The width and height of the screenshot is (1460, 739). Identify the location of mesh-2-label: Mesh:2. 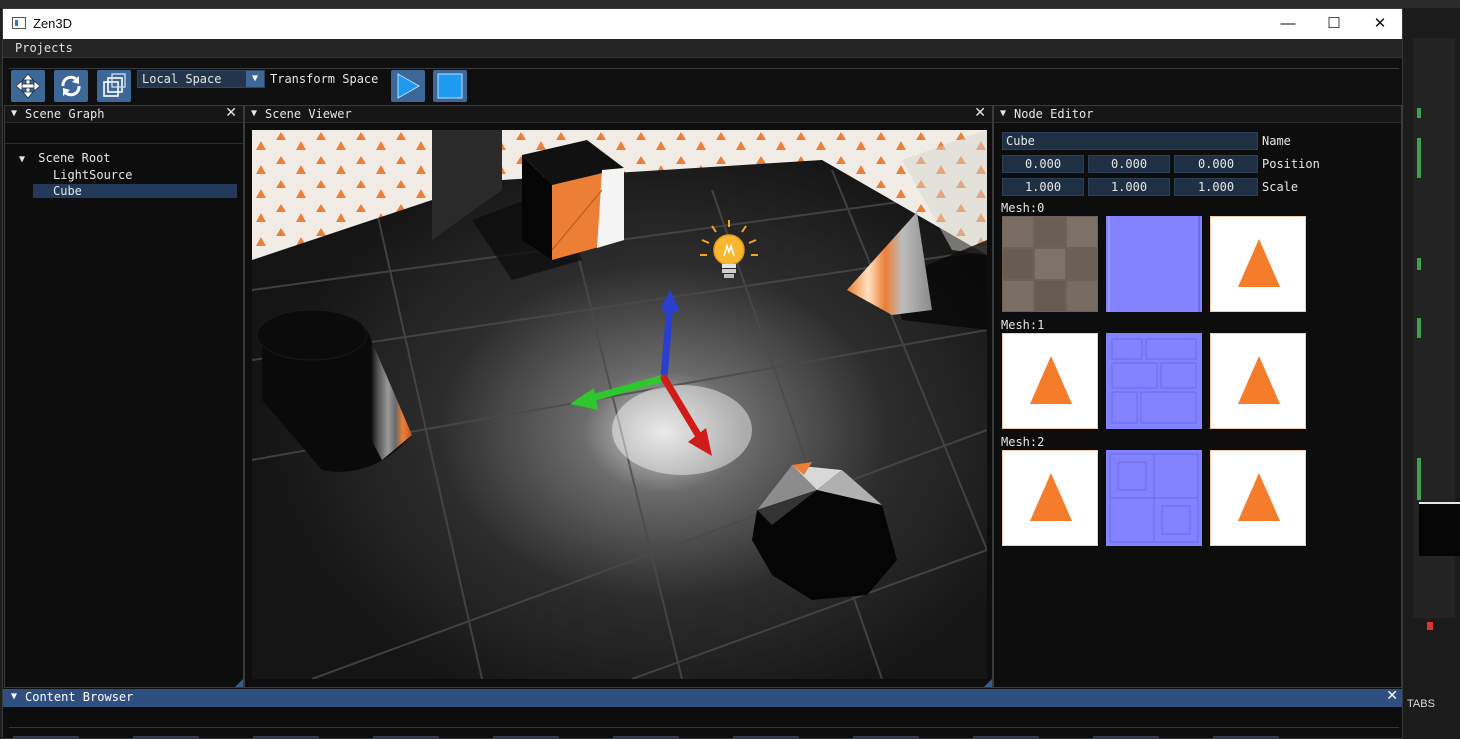
(1023, 442).